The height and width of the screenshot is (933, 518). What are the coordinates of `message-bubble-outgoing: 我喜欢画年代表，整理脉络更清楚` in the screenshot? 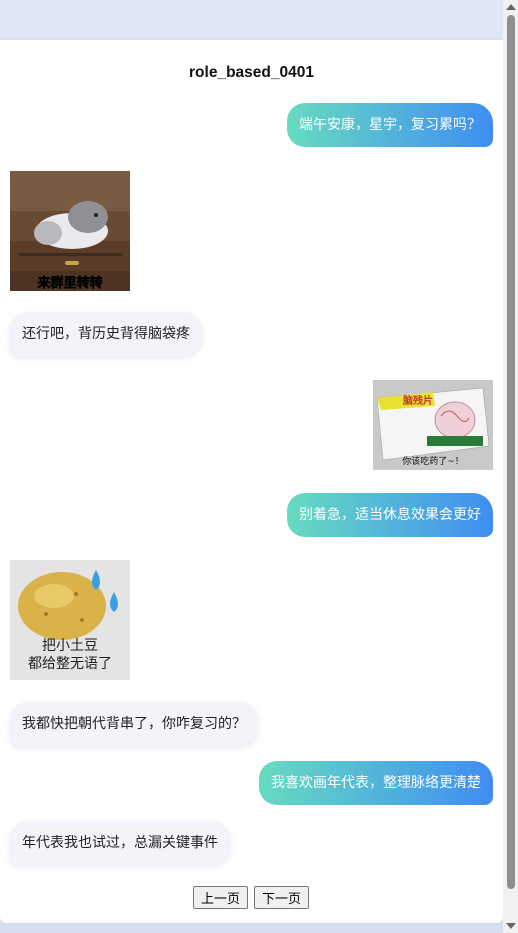 It's located at (376, 783).